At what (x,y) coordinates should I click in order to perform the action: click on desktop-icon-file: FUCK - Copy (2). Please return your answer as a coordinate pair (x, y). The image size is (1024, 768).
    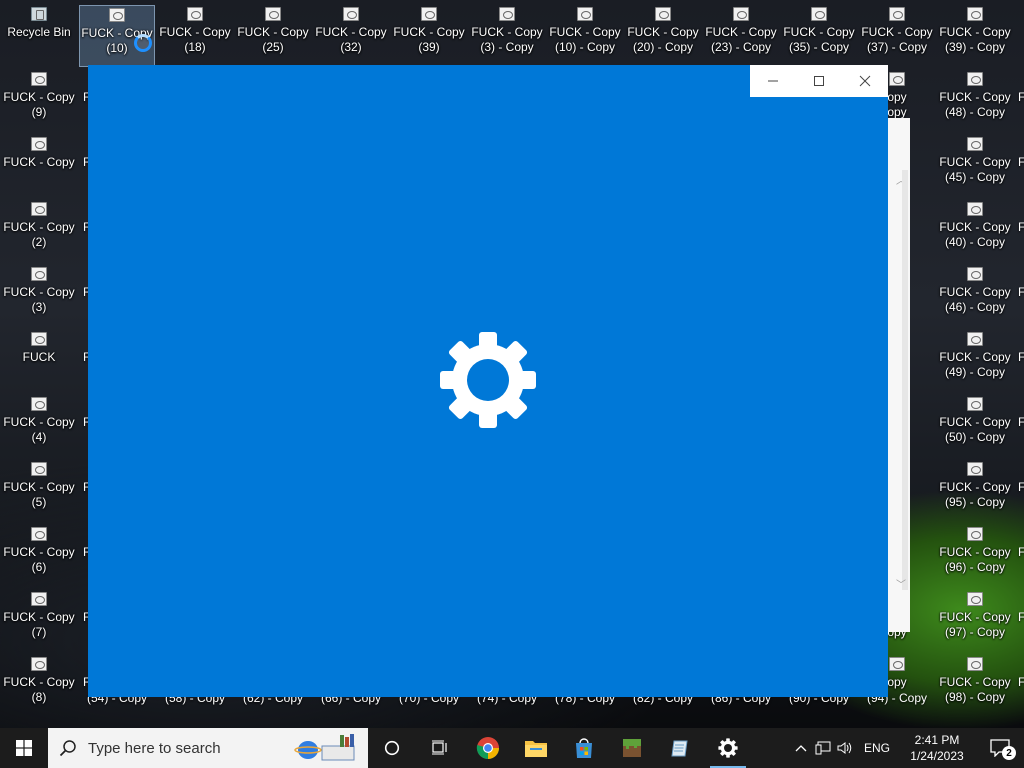
    Looking at the image, I should click on (39, 231).